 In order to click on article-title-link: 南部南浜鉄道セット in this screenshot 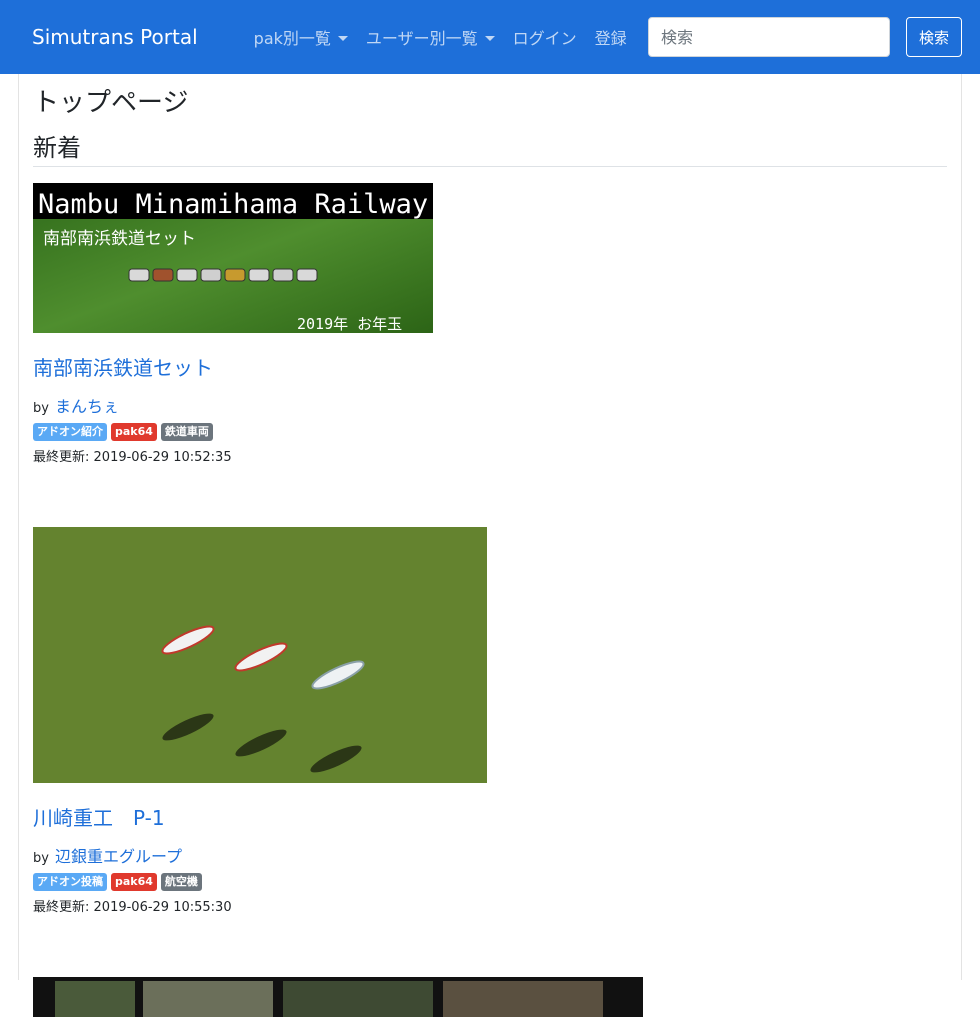, I will do `click(490, 368)`.